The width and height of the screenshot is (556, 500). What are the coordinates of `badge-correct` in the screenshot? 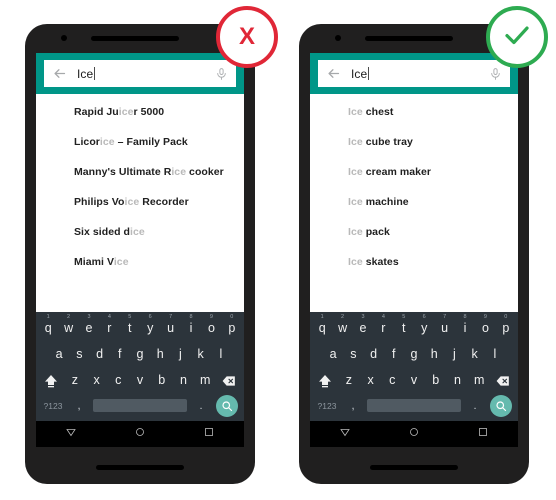 It's located at (517, 37).